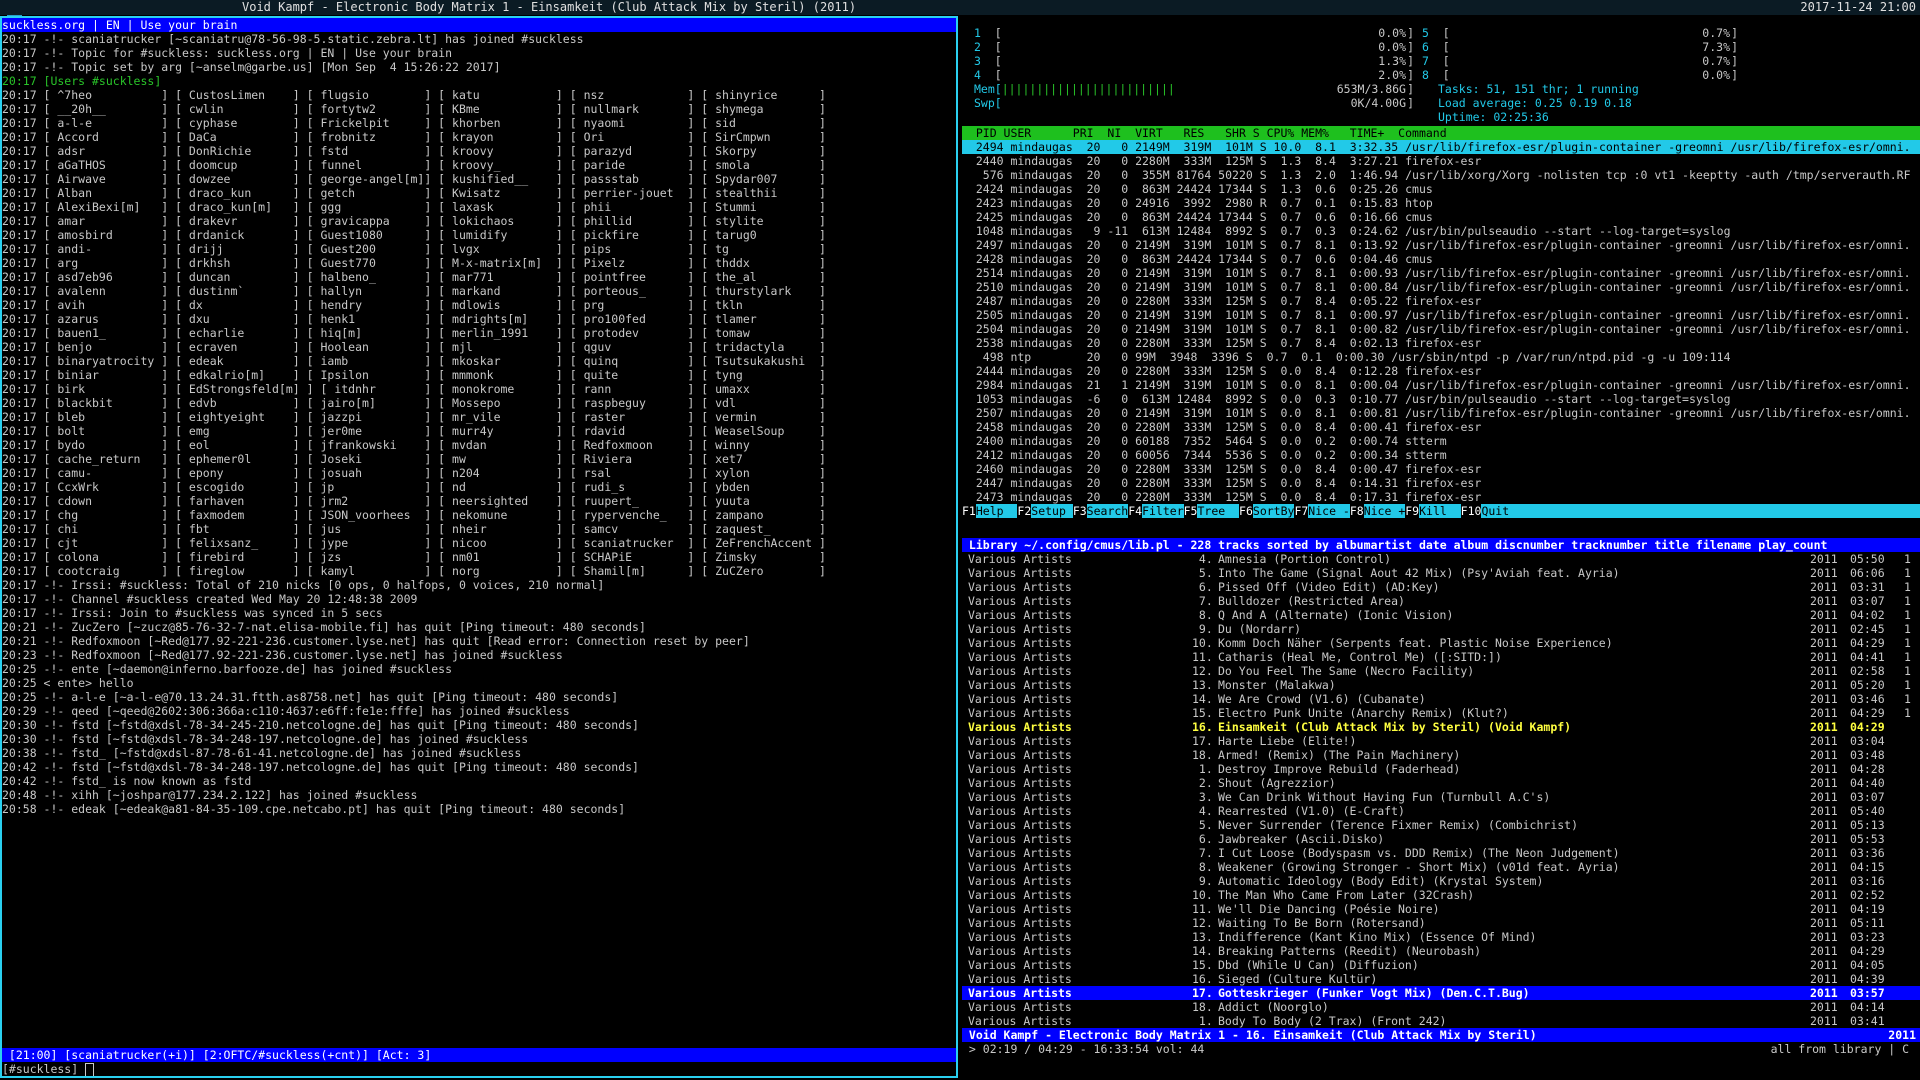 This screenshot has height=1080, width=1920. What do you see at coordinates (1580, 33) in the screenshot?
I see `cpu-meter: 5 [0.7%]` at bounding box center [1580, 33].